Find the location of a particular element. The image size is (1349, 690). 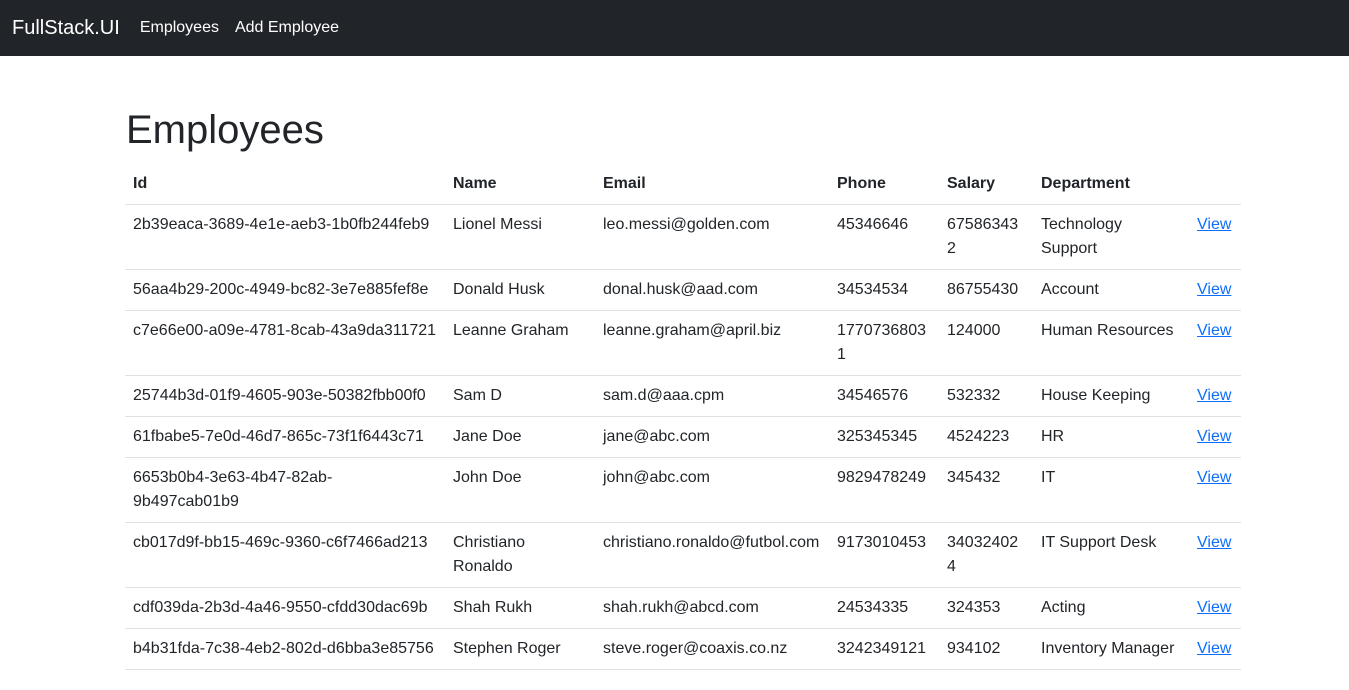

table-header-row: Id Name Email Phone Salary Department is located at coordinates (683, 184).